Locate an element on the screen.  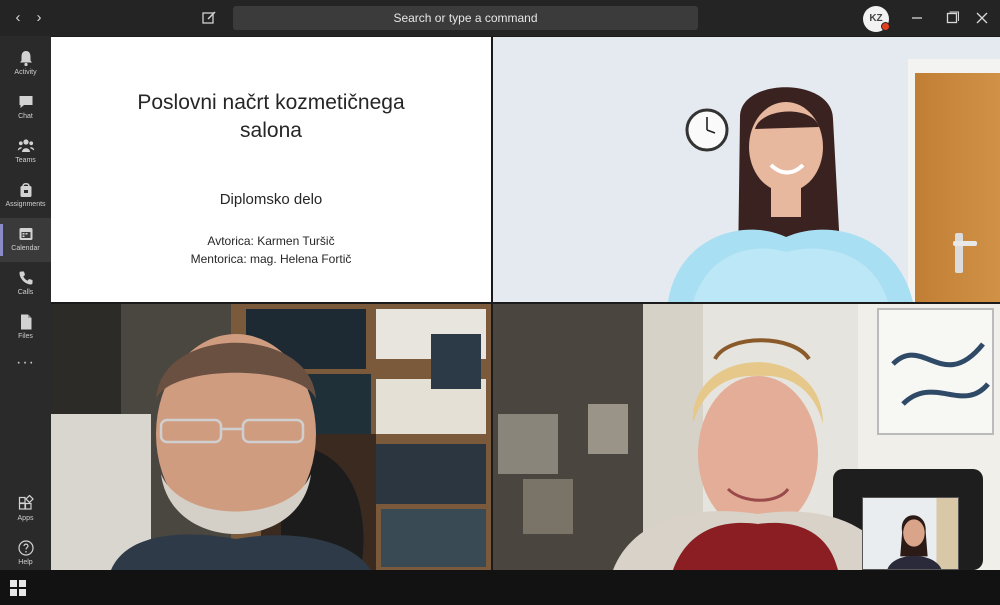
bell-icon is located at coordinates (25, 59).